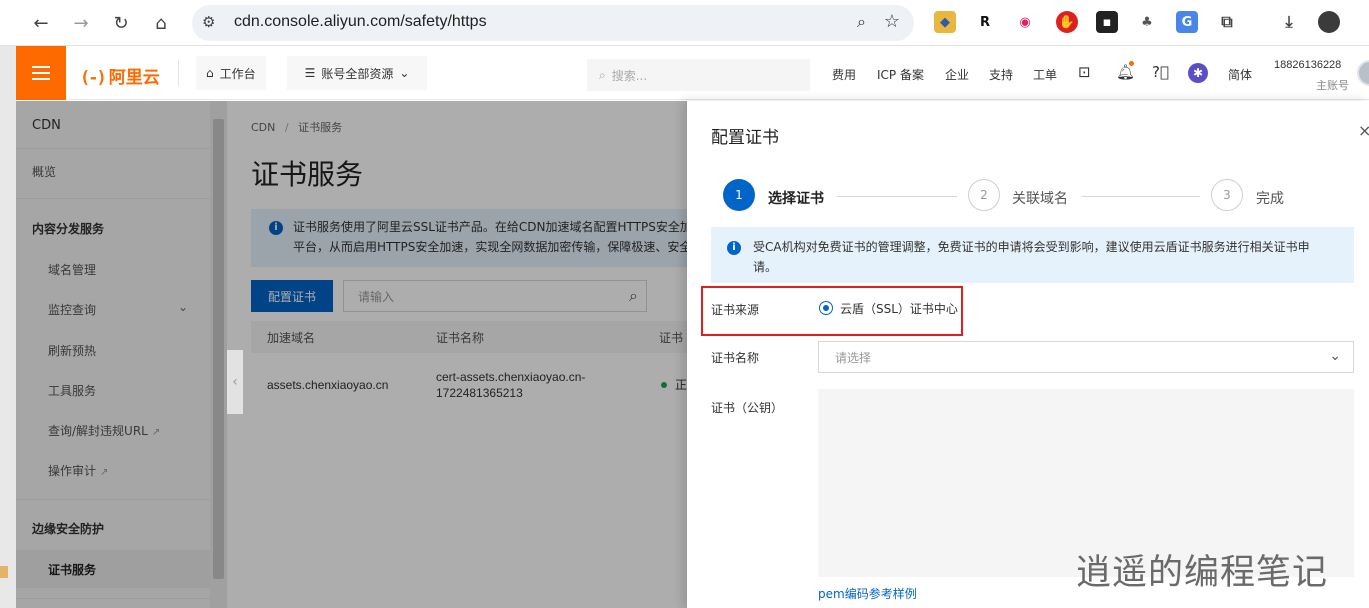 The height and width of the screenshot is (608, 1369). What do you see at coordinates (1307, 65) in the screenshot?
I see `user-account-id: 18826136228` at bounding box center [1307, 65].